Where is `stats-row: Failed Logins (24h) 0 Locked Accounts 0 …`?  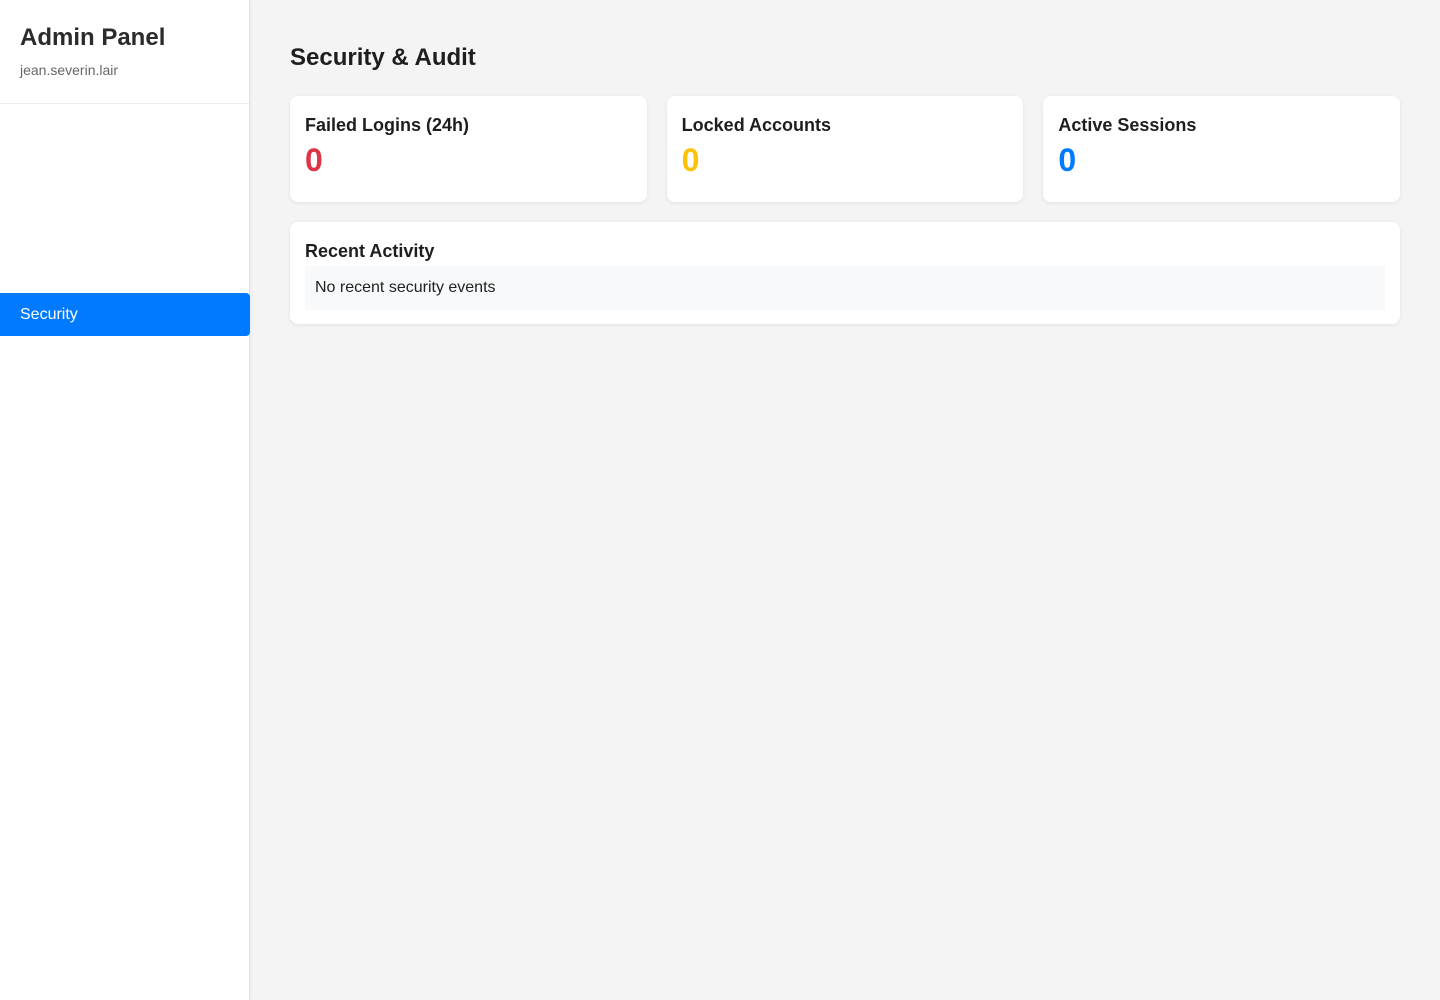
stats-row: Failed Logins (24h) 0 Locked Accounts 0 … is located at coordinates (845, 149).